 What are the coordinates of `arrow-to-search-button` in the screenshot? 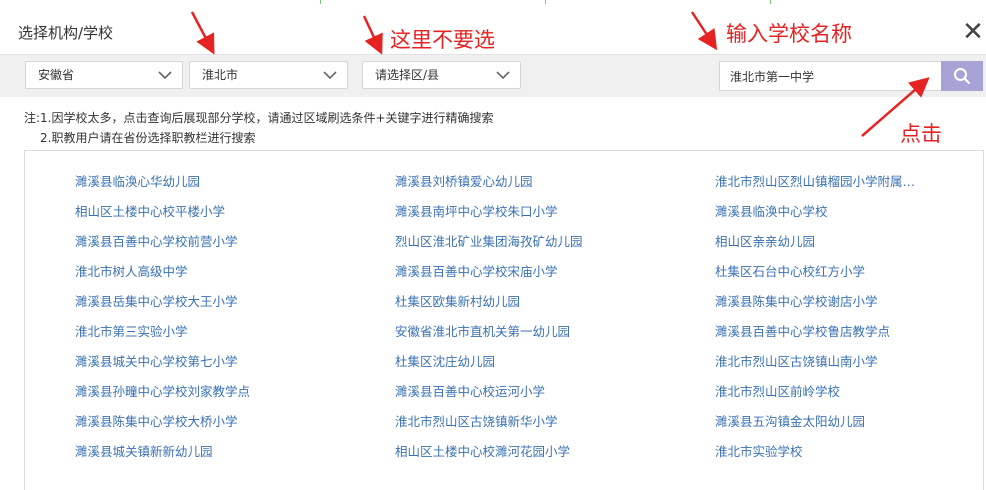 It's located at (895, 107).